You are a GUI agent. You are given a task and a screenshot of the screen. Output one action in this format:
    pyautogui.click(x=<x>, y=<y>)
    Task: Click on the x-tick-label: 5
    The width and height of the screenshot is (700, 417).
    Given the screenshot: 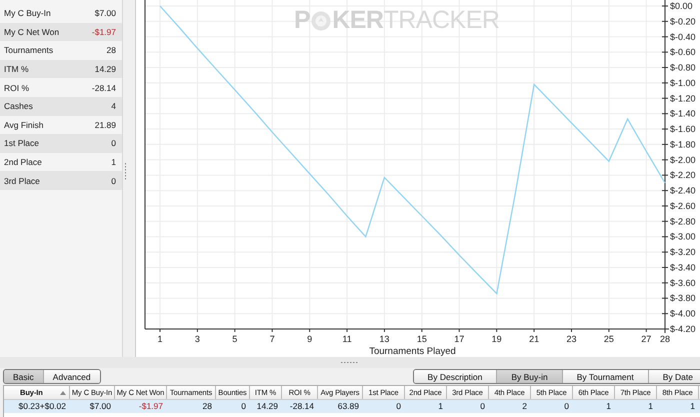 What is the action you would take?
    pyautogui.click(x=235, y=339)
    